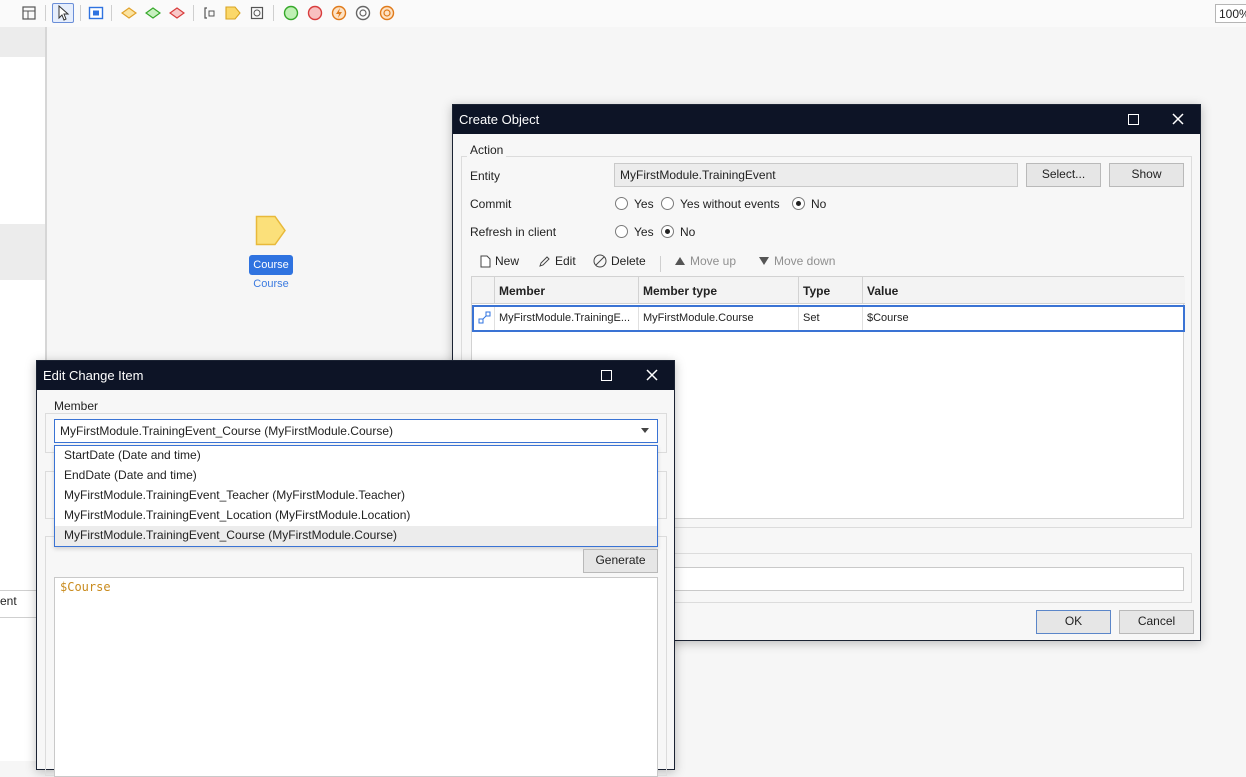 The height and width of the screenshot is (777, 1246). Describe the element at coordinates (730, 204) in the screenshot. I see `commit-yes-without-events-label: Yes without events` at that location.